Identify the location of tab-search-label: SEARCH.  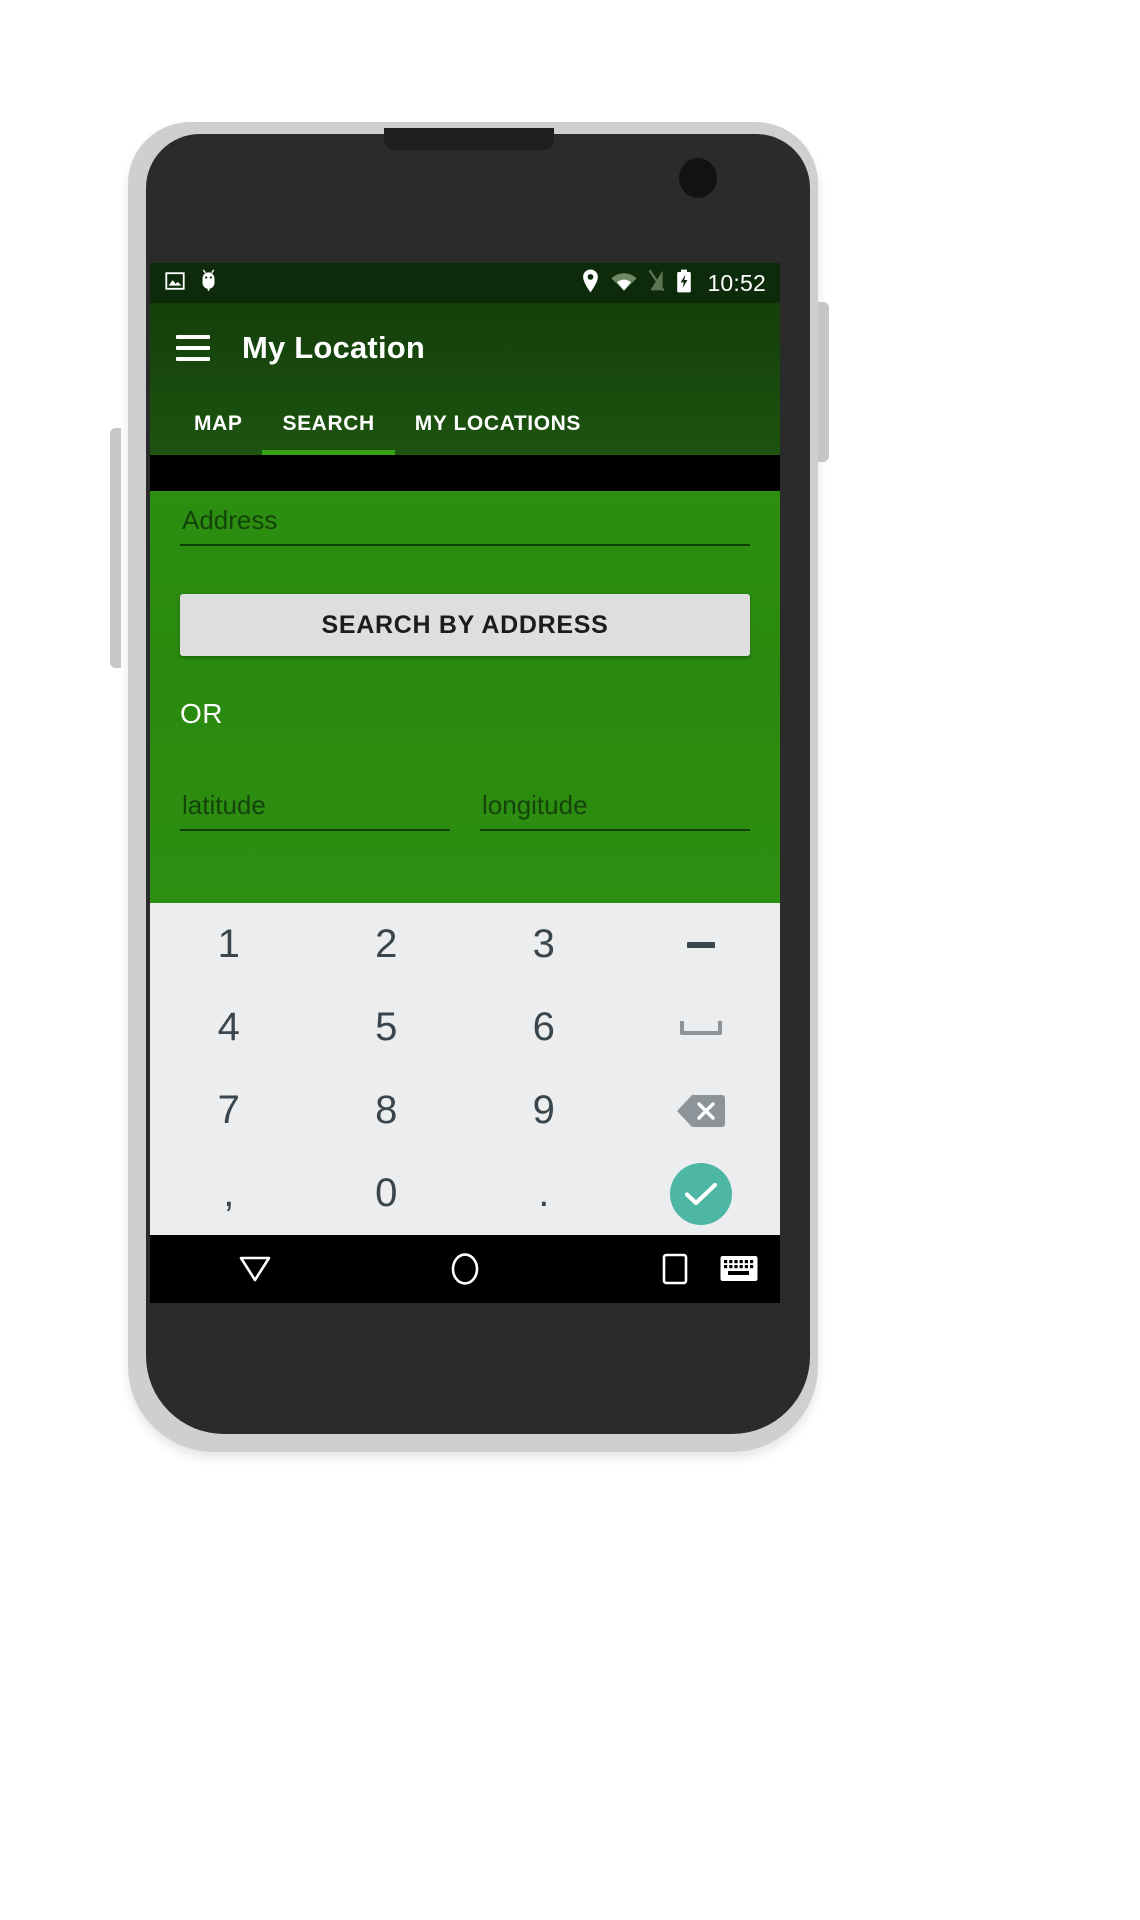
(328, 423).